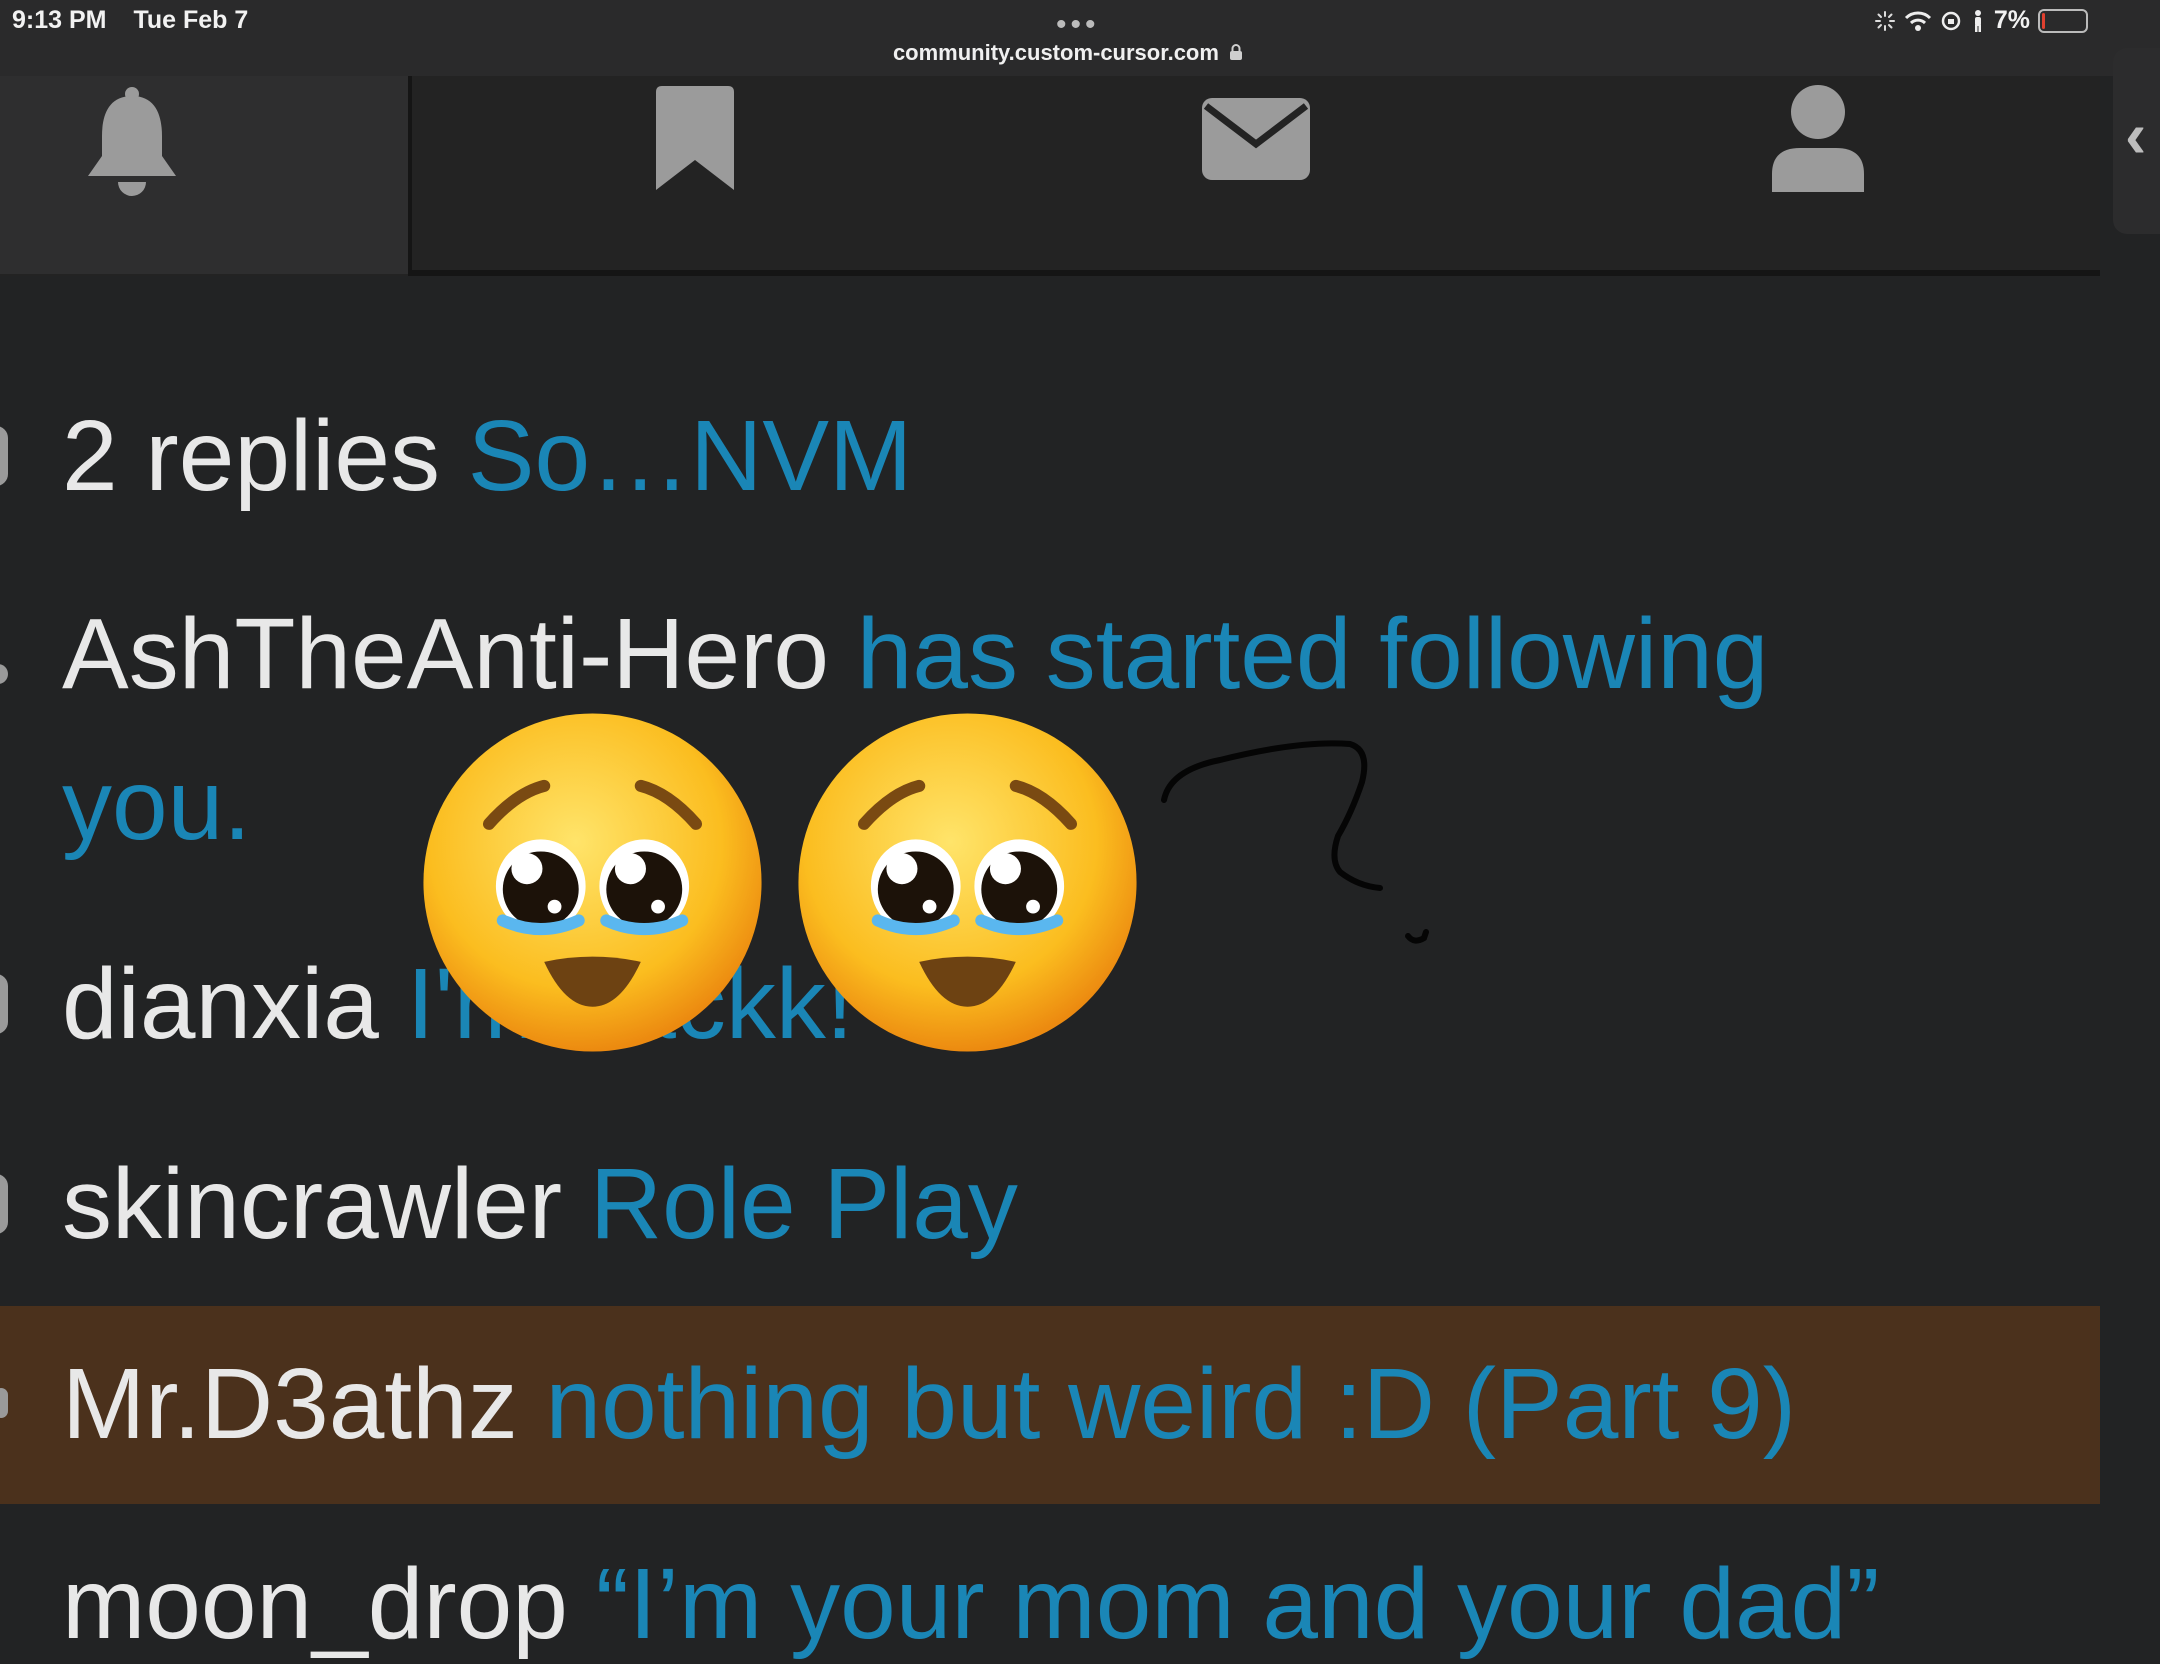  What do you see at coordinates (1050, 176) in the screenshot?
I see `notification-nav-bar` at bounding box center [1050, 176].